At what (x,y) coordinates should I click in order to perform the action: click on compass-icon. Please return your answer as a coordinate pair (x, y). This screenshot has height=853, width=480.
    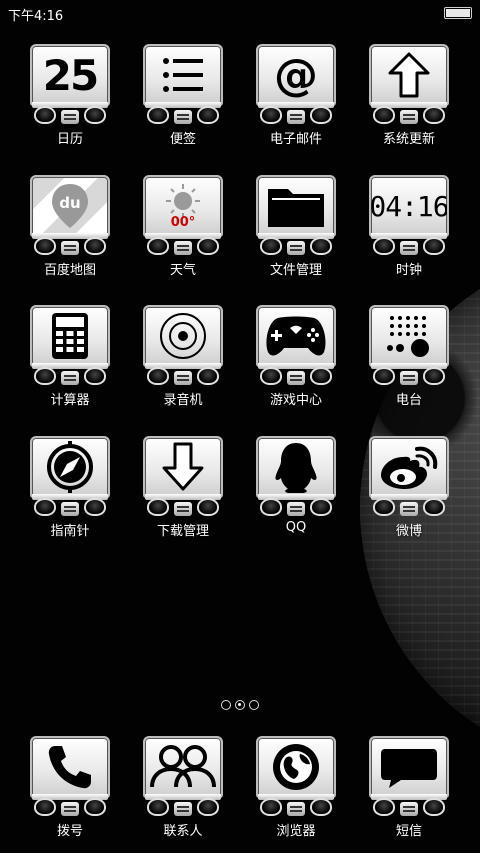
    Looking at the image, I should click on (70, 467).